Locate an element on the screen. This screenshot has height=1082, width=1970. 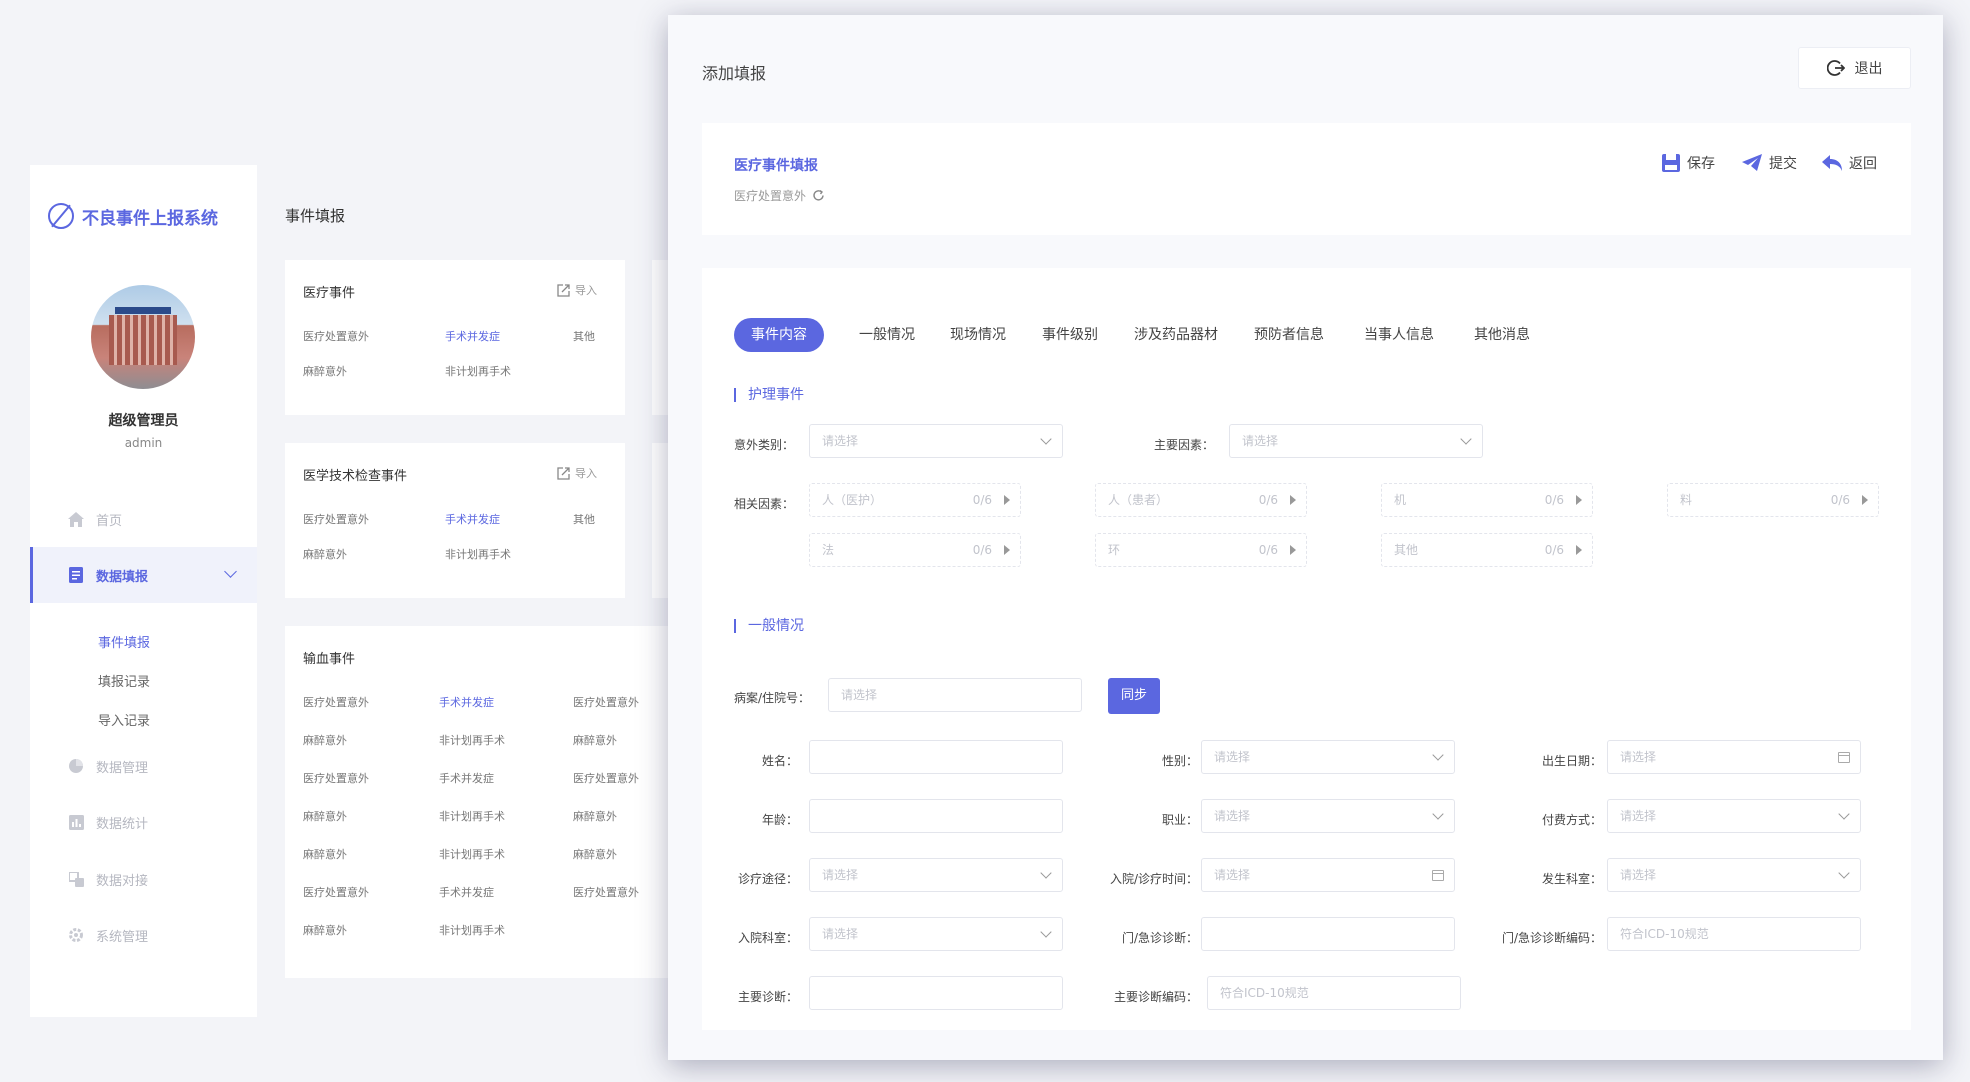
nav-item-data-stats: 数据统计 is located at coordinates (143, 822).